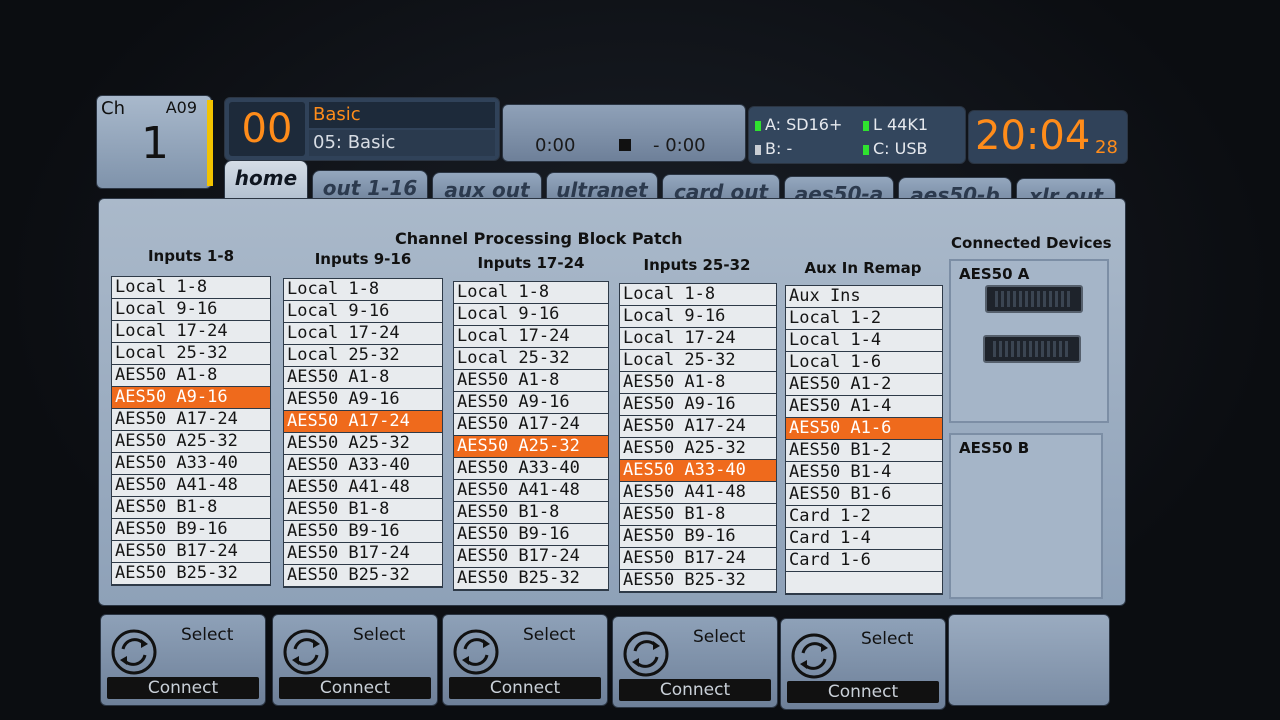 The image size is (1280, 720). Describe the element at coordinates (864, 494) in the screenshot. I see `patch-option: AES50 B1-6` at that location.